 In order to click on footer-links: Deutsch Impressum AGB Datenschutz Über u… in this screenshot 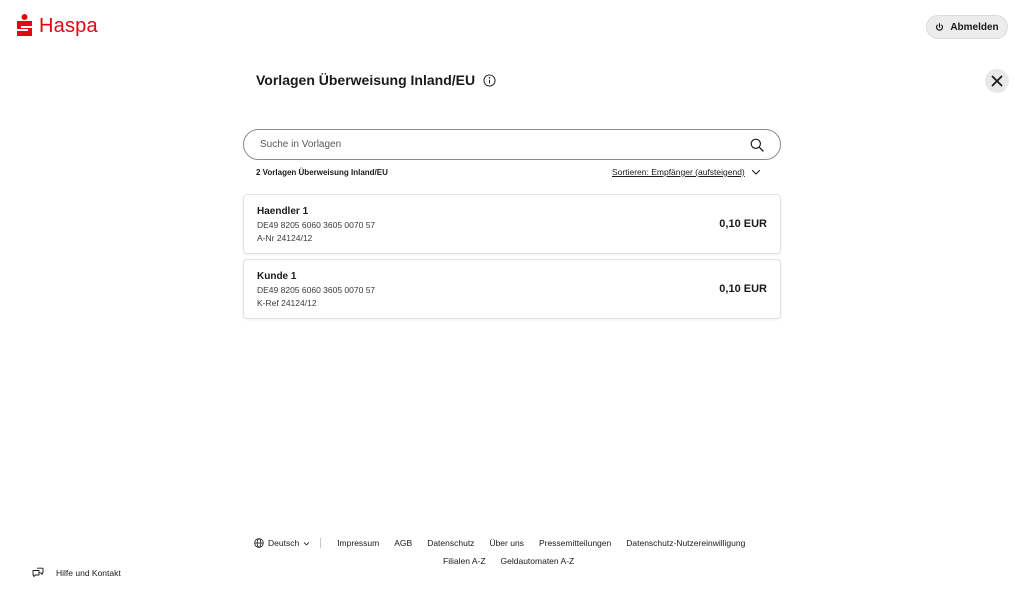, I will do `click(499, 543)`.